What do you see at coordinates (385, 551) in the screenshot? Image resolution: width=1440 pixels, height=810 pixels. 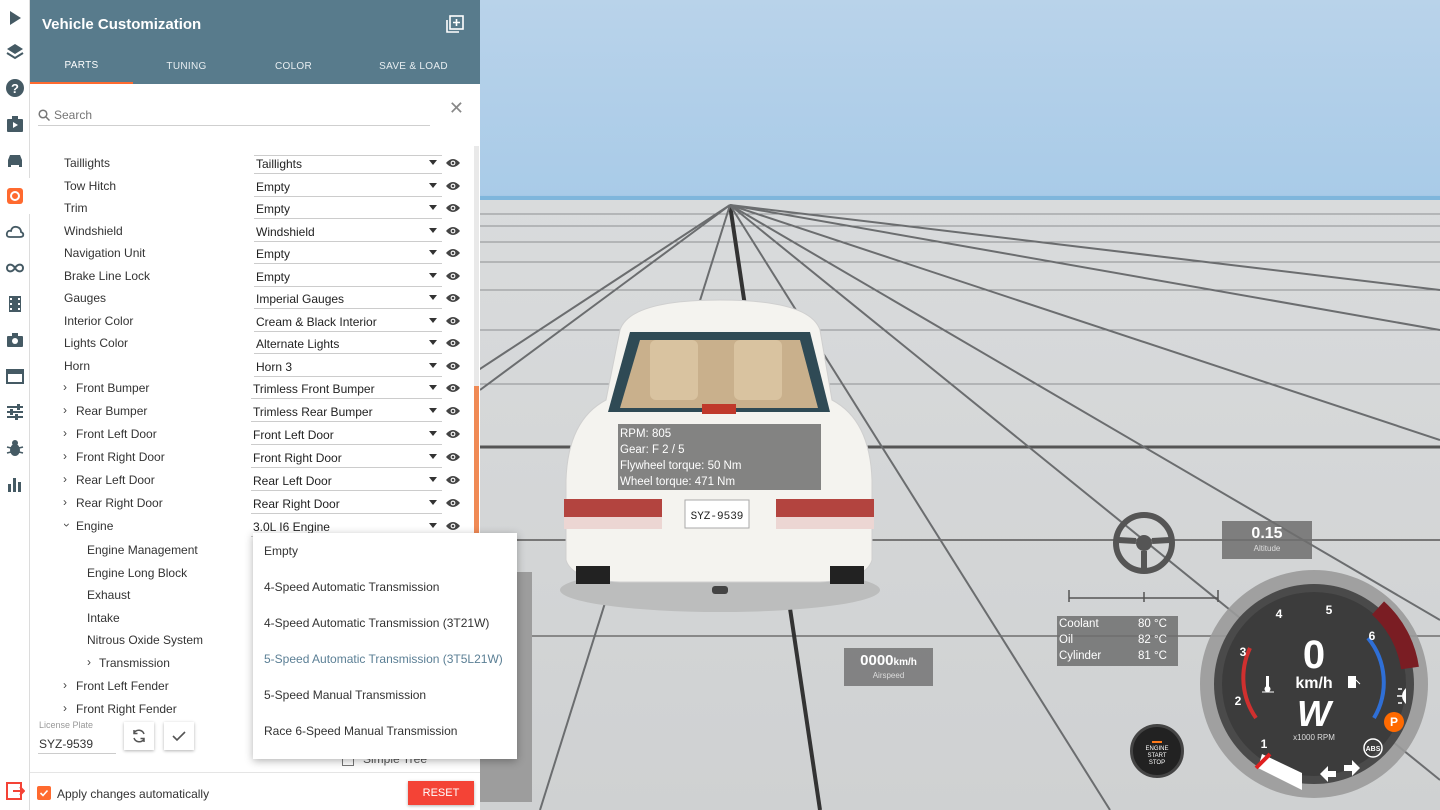 I see `dropdown-option: Empty` at bounding box center [385, 551].